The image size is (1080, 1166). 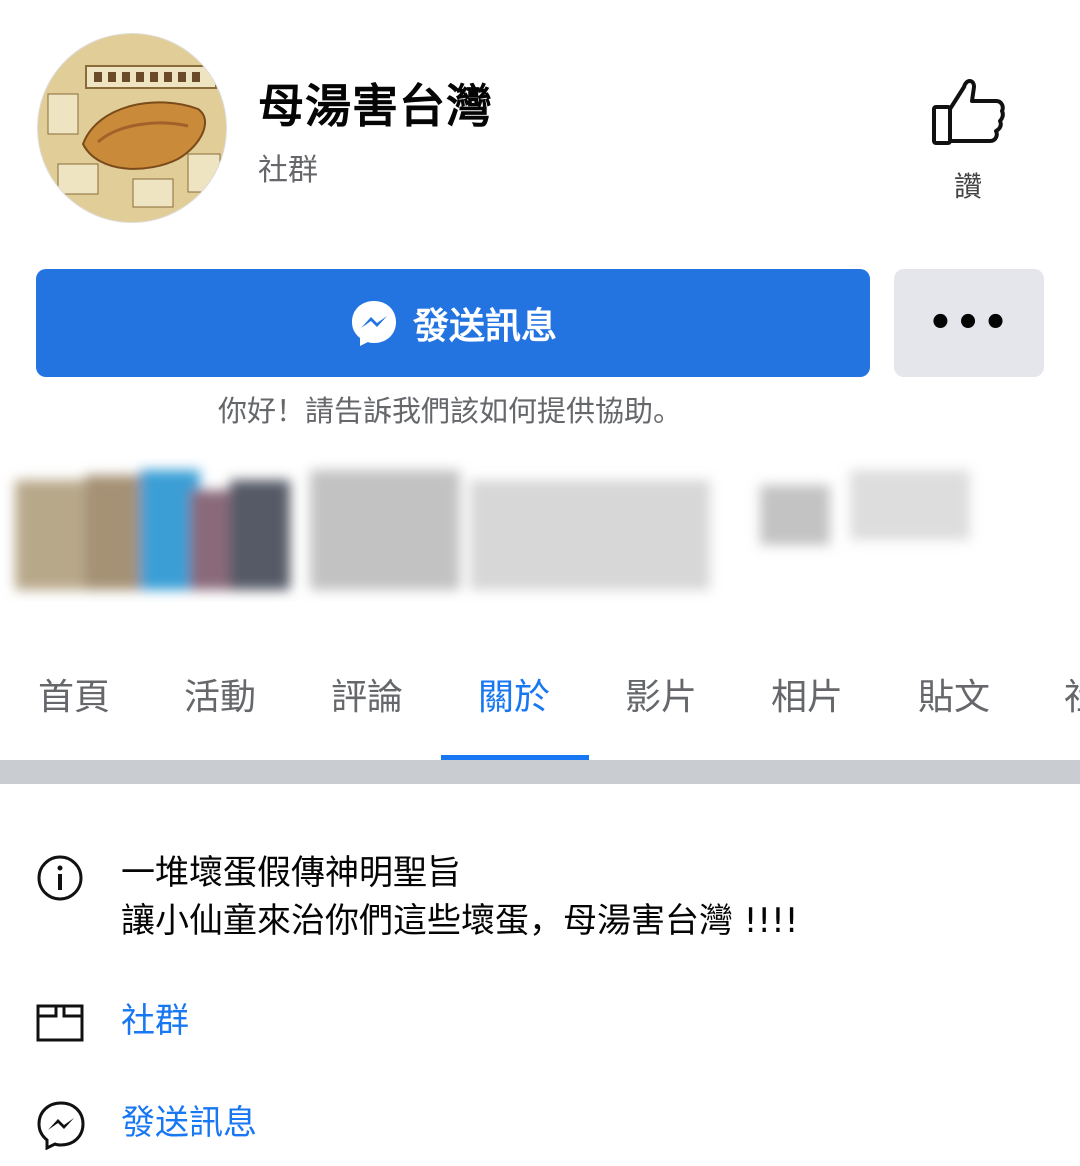 What do you see at coordinates (460, 921) in the screenshot?
I see `about-description-line2: 讓小仙童來治你們這些壞蛋，母湯害台灣 !!!!` at bounding box center [460, 921].